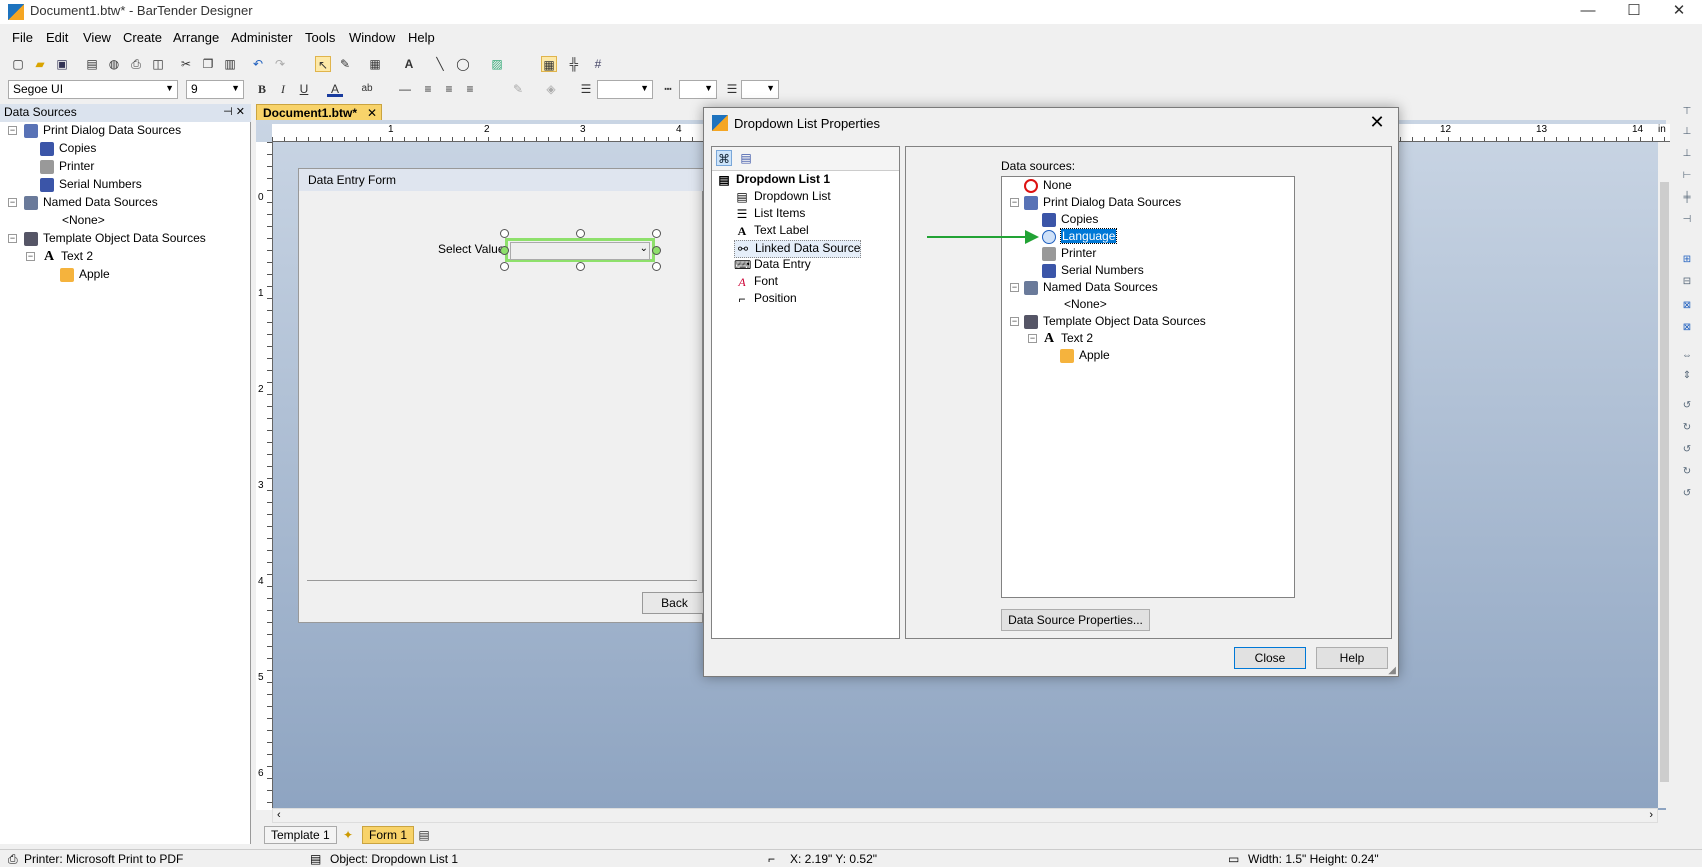 This screenshot has height=867, width=1702. What do you see at coordinates (1687, 199) in the screenshot?
I see `align-center-icon: ╪` at bounding box center [1687, 199].